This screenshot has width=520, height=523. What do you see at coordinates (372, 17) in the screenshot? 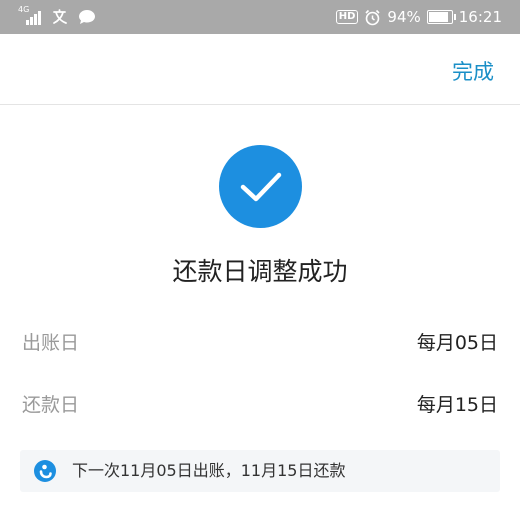
I see `alarm-clock-icon` at bounding box center [372, 17].